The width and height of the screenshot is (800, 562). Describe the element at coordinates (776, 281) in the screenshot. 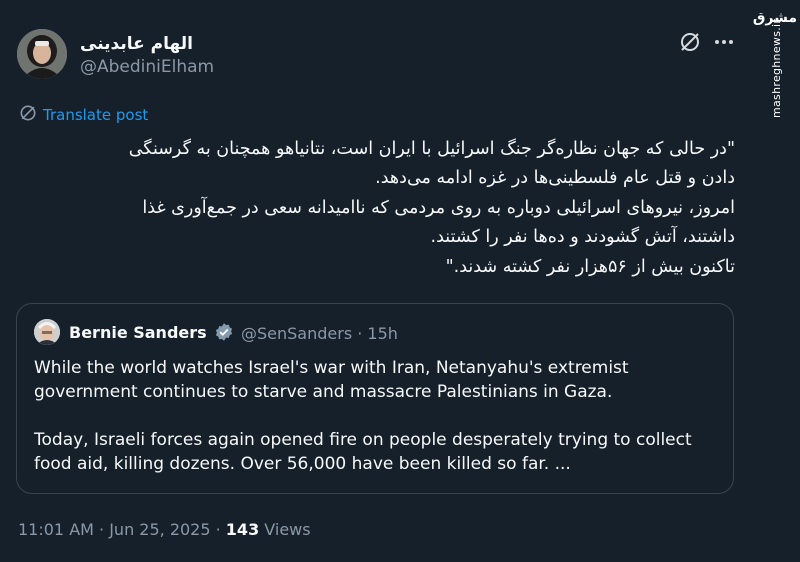

I see `watermark-strip: مشرق mashreghnews.ir` at that location.